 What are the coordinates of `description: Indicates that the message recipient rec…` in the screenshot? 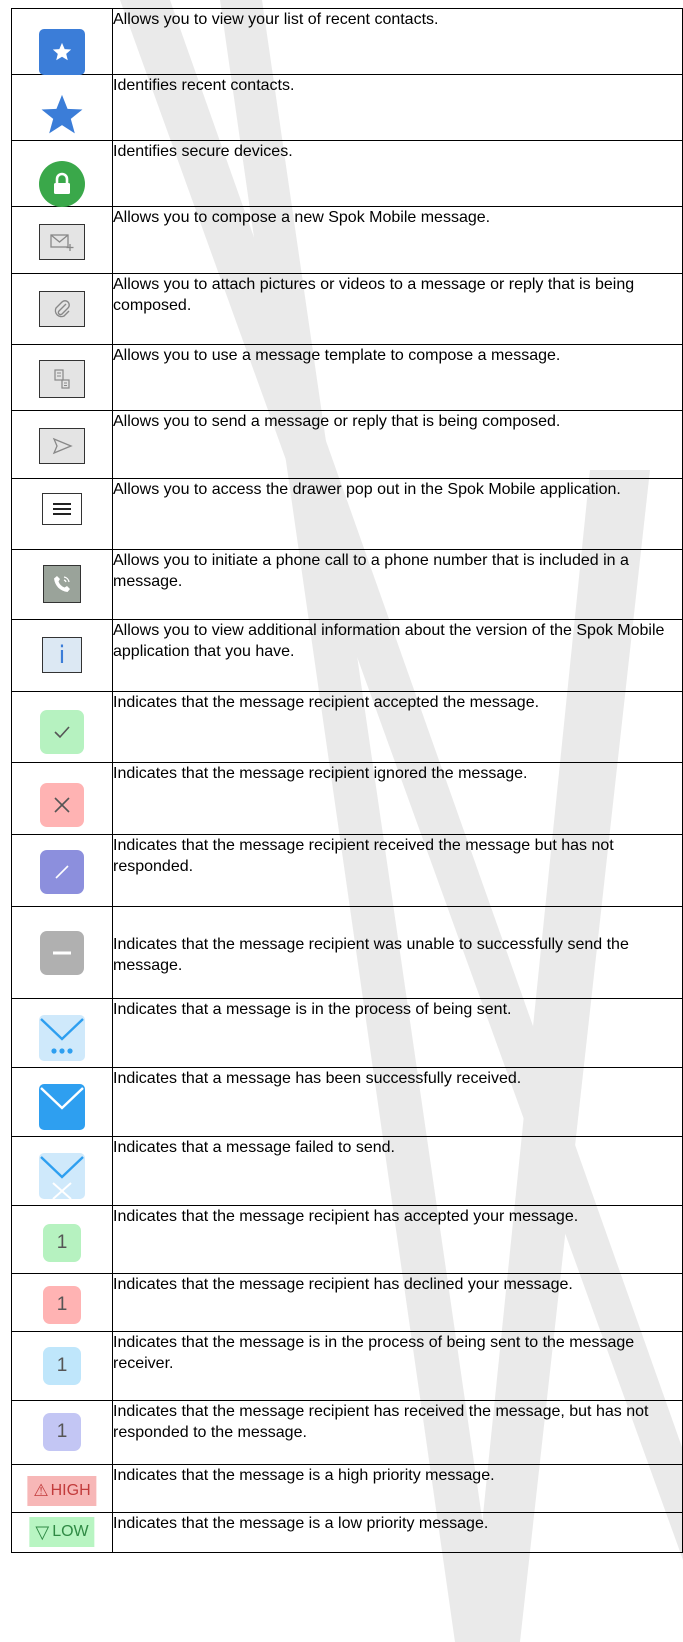 It's located at (397, 870).